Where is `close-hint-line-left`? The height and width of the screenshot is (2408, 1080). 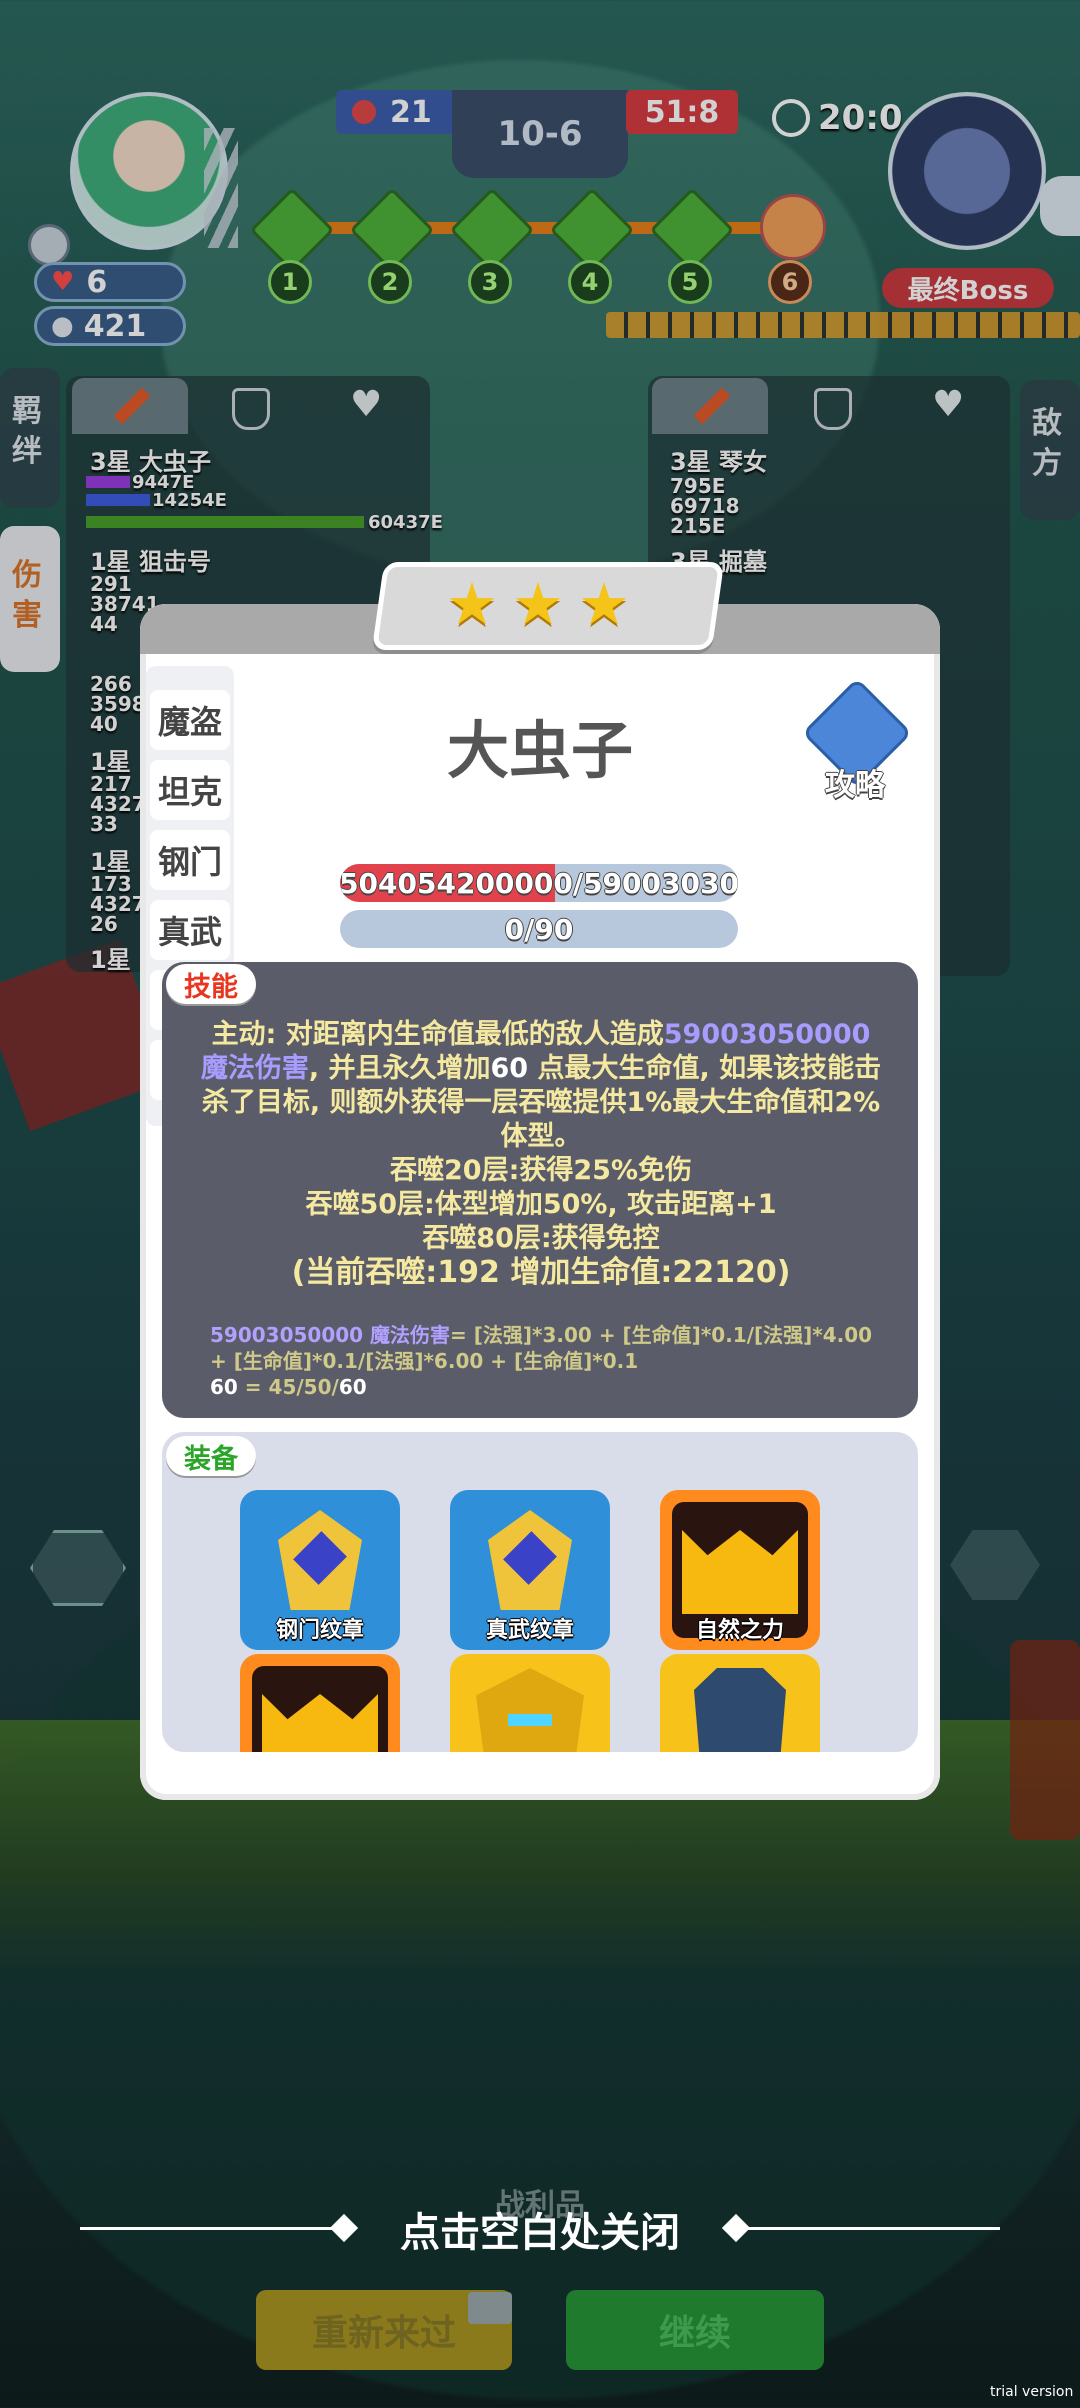 close-hint-line-left is located at coordinates (215, 2228).